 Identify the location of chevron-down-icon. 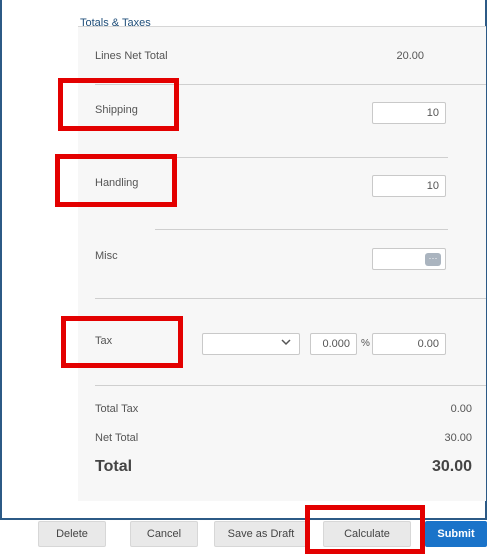
(286, 343).